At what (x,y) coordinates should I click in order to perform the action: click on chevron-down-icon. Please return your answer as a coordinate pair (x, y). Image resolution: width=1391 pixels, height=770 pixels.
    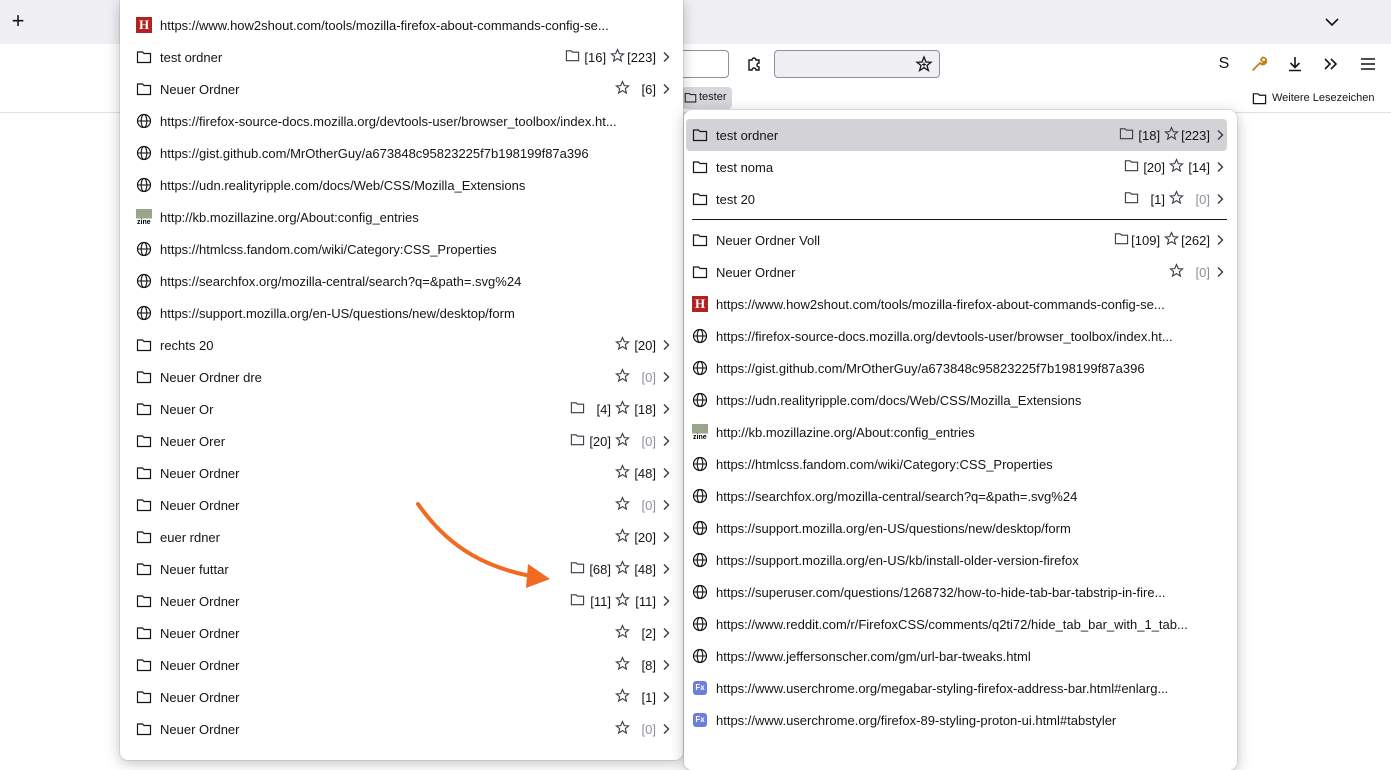
    Looking at the image, I should click on (1332, 22).